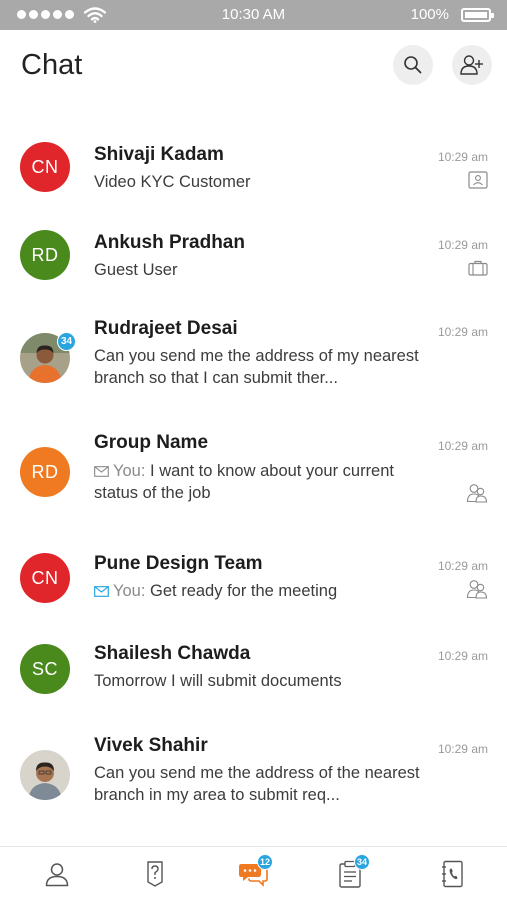 This screenshot has height=900, width=507. Describe the element at coordinates (253, 67) in the screenshot. I see `header: Chat` at that location.